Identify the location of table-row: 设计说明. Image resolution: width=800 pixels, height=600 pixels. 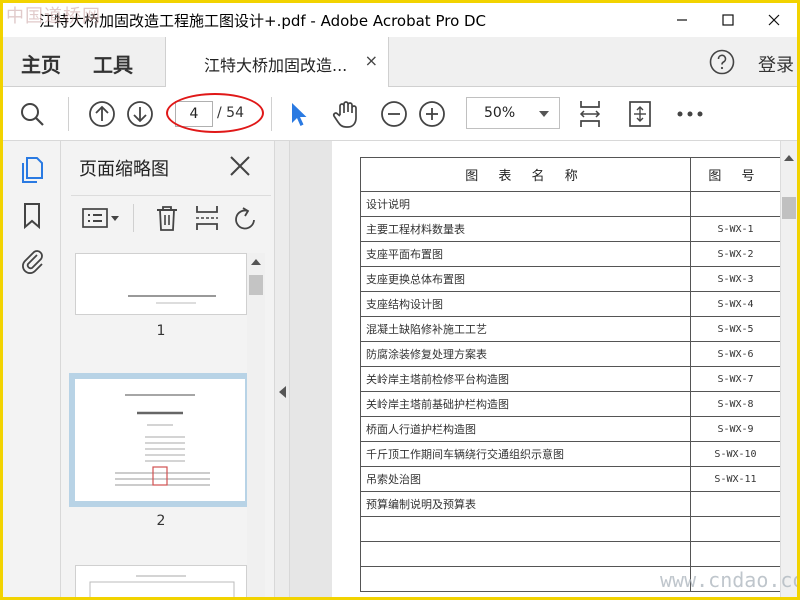
(570, 204).